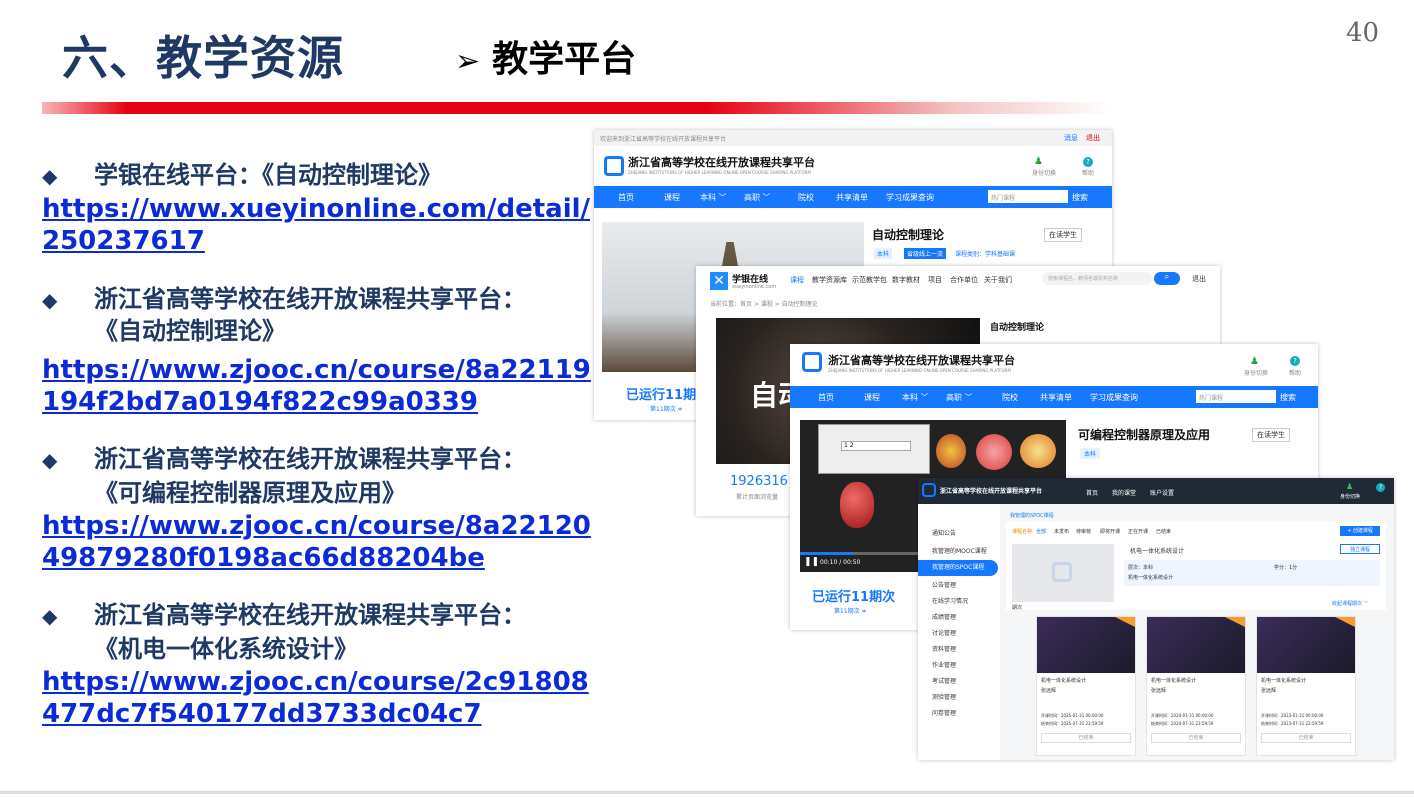 The height and width of the screenshot is (798, 1414). What do you see at coordinates (958, 552) in the screenshot?
I see `sidebar-item: 我管理的MOOC课程` at bounding box center [958, 552].